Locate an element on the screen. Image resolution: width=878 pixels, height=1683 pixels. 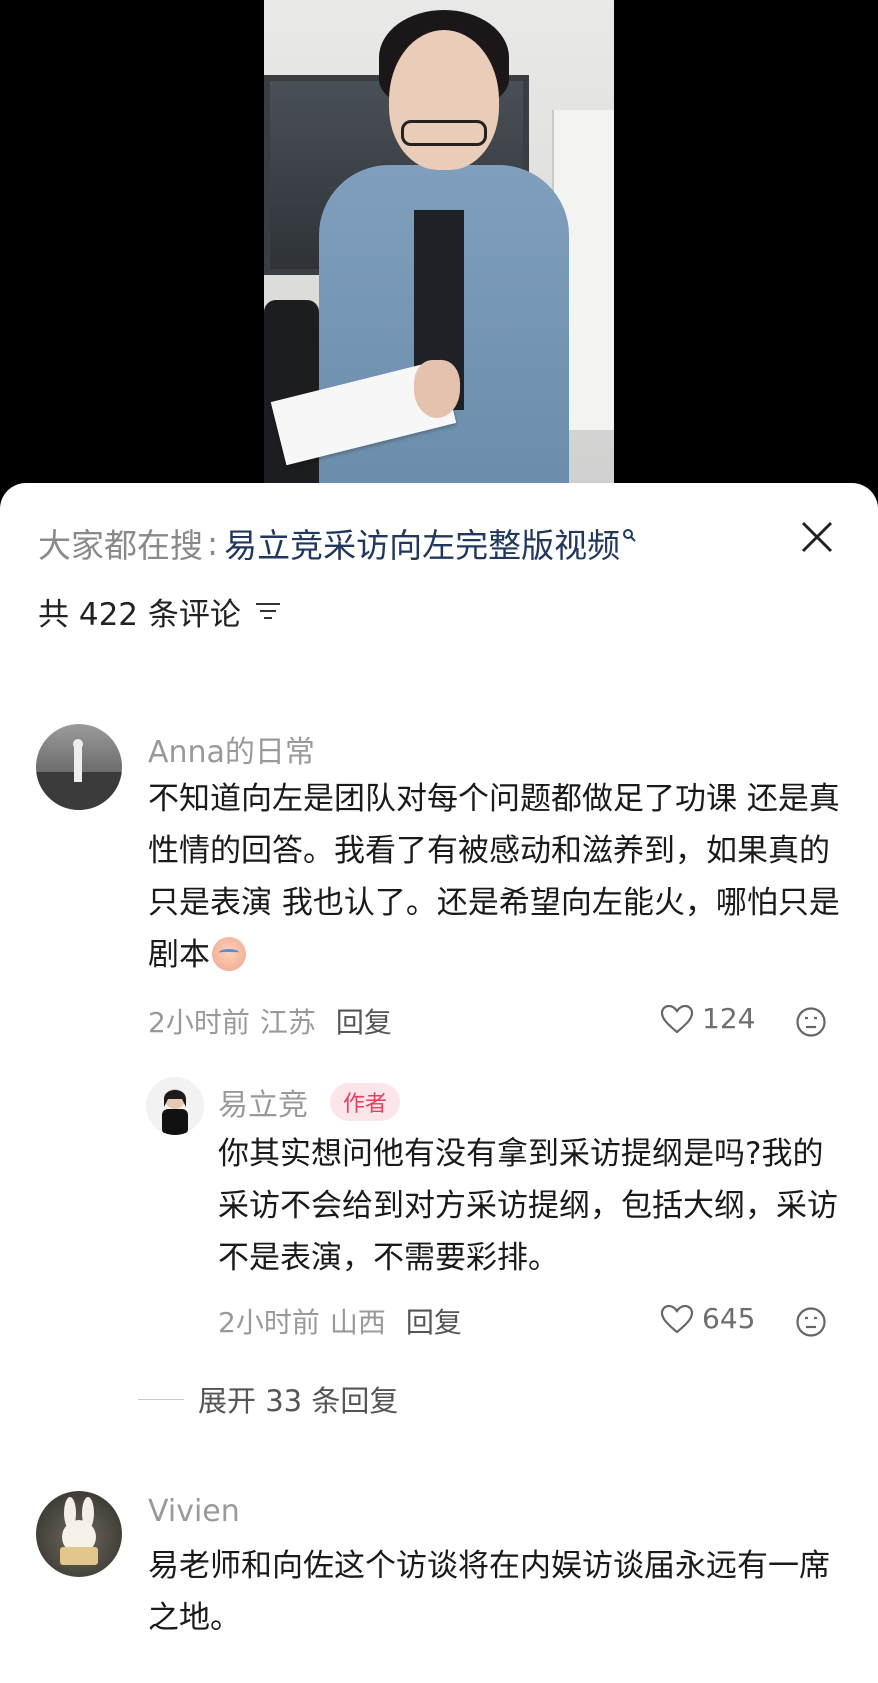
reply-like-button: 645 is located at coordinates (707, 1318).